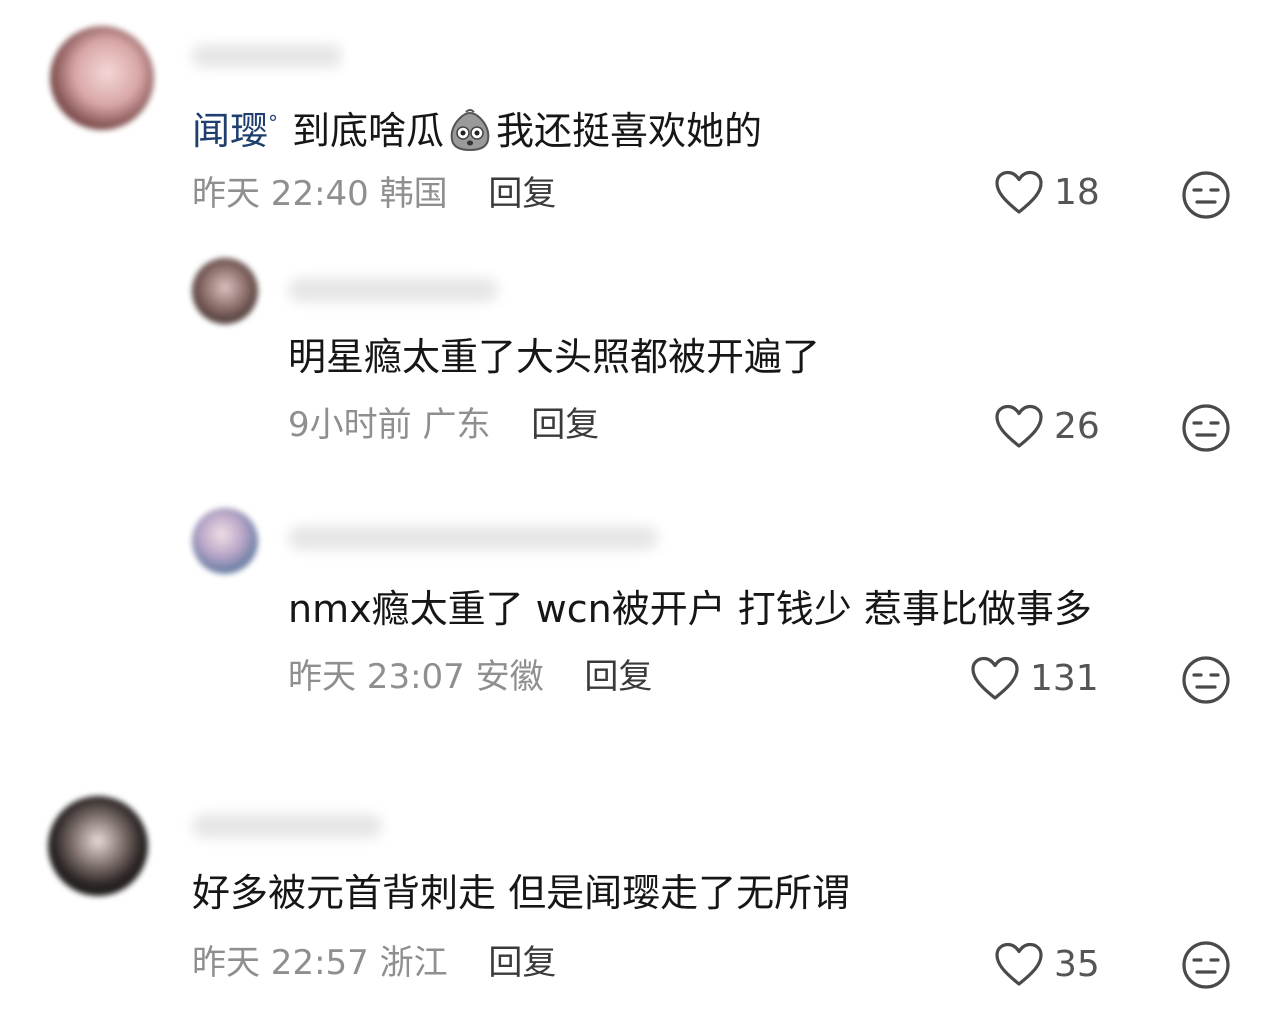 Image resolution: width=1280 pixels, height=1036 pixels. What do you see at coordinates (374, 194) in the screenshot?
I see `comment-meta: 昨天 22:40 韩国 回复` at bounding box center [374, 194].